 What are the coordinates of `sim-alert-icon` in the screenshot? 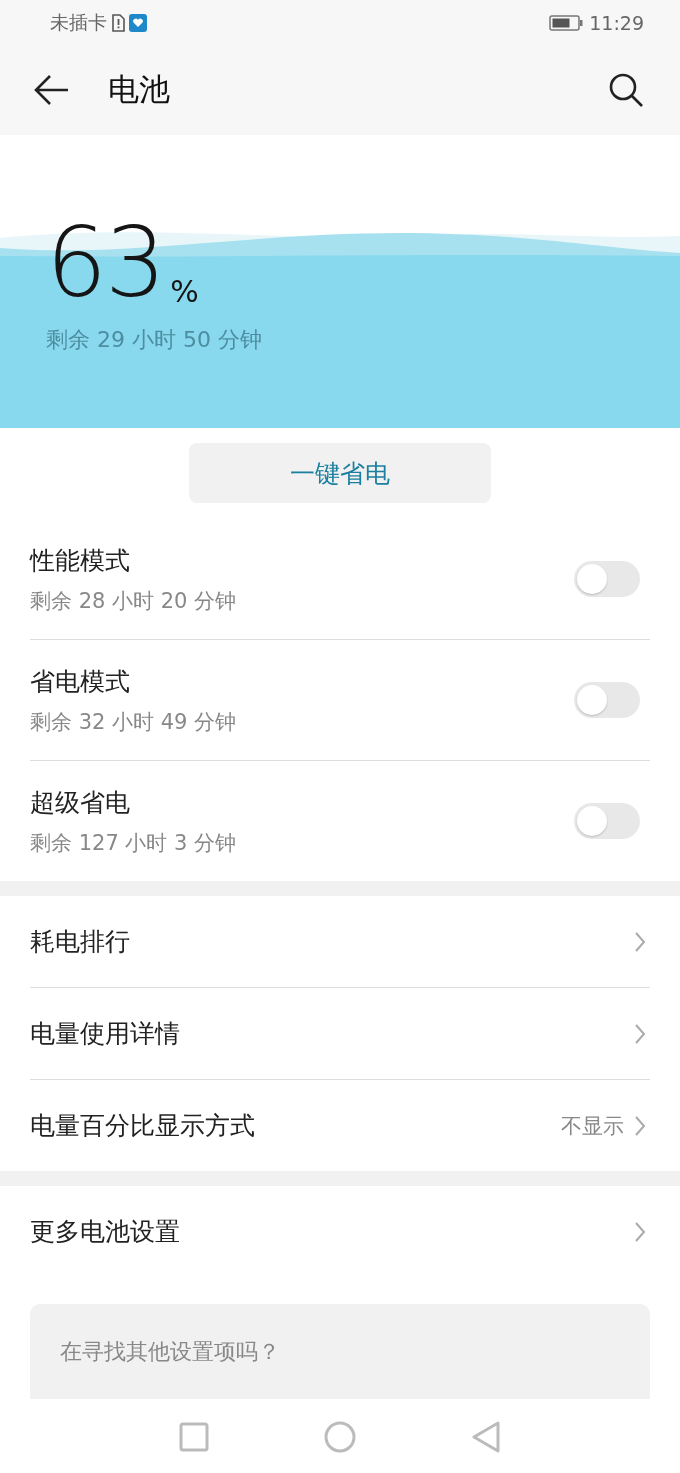 It's located at (118, 22).